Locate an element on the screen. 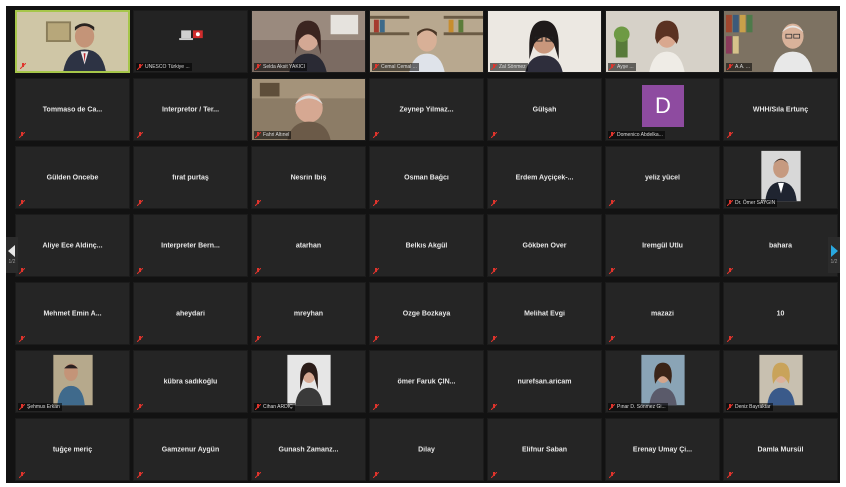  participant-name: tuğçe meriç is located at coordinates (72, 449).